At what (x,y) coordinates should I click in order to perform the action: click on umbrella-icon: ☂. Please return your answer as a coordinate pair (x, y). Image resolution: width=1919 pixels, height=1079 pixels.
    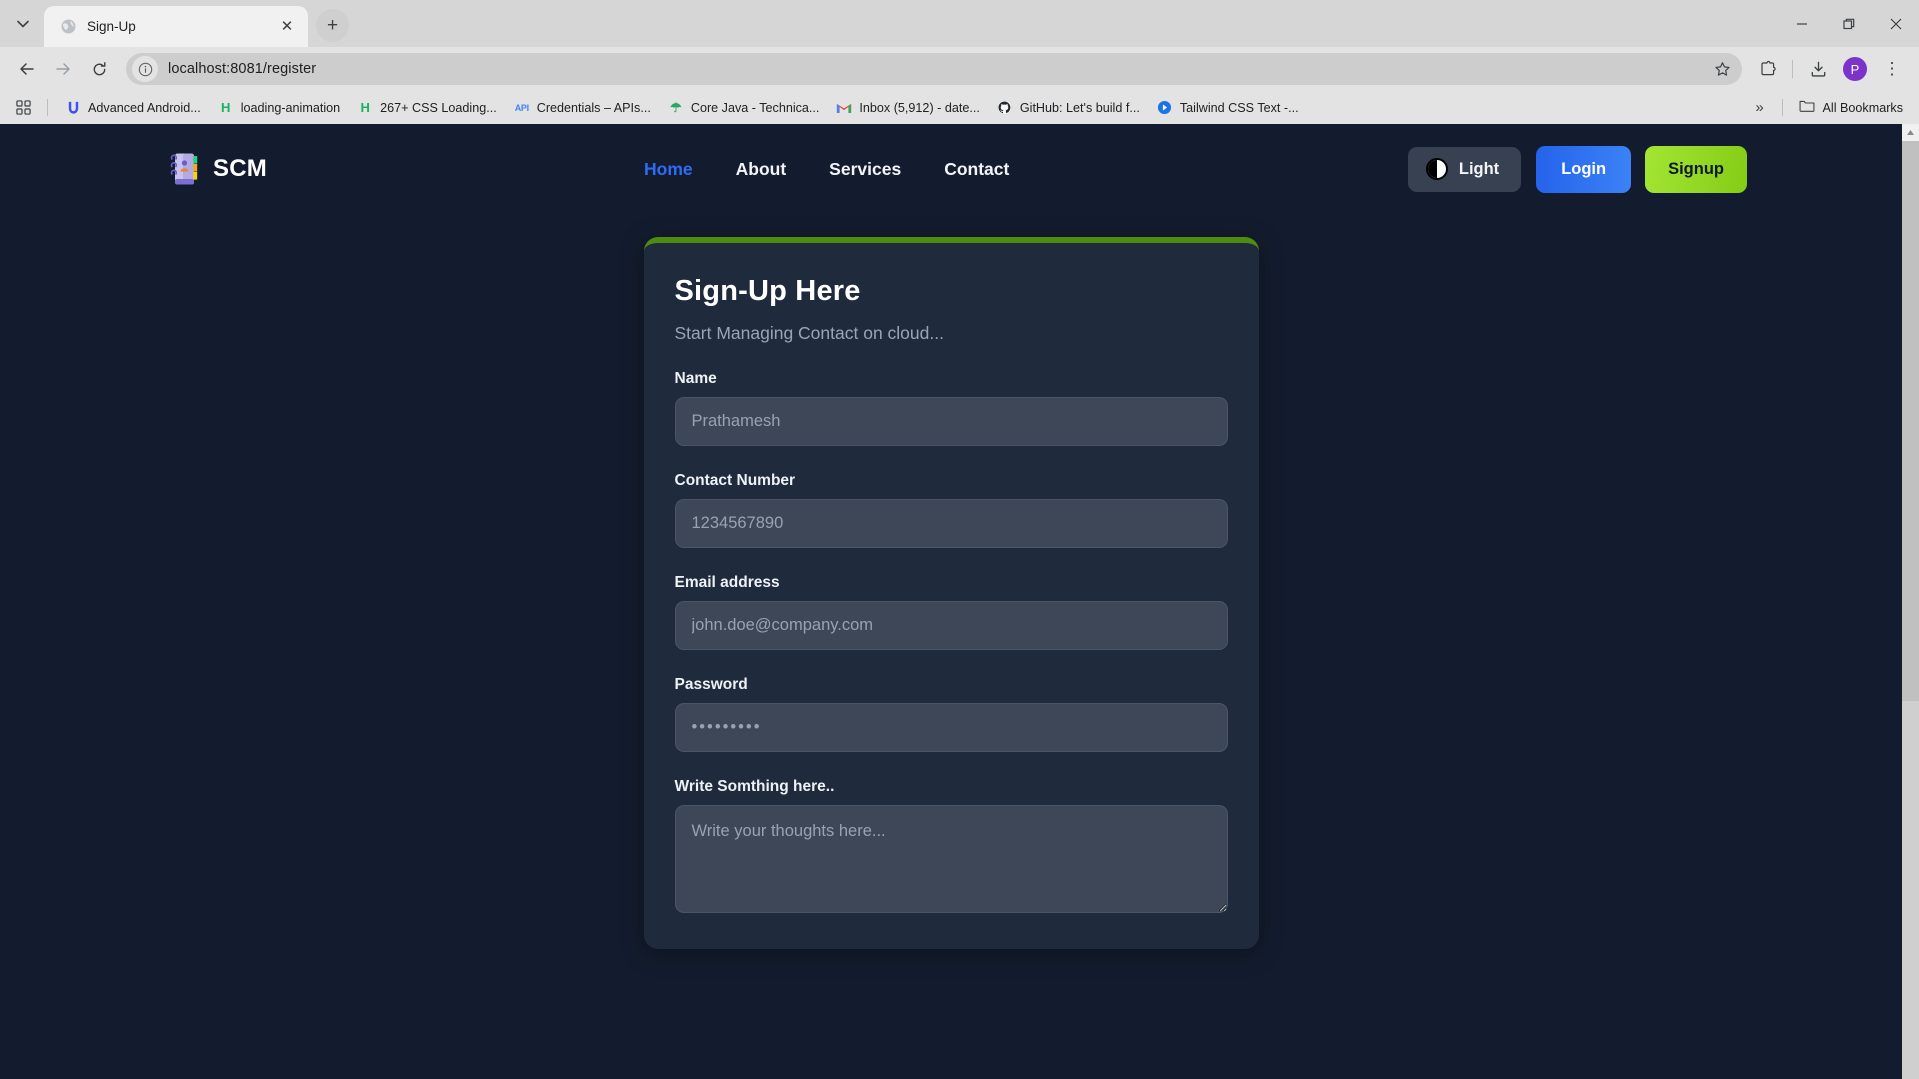
    Looking at the image, I should click on (676, 107).